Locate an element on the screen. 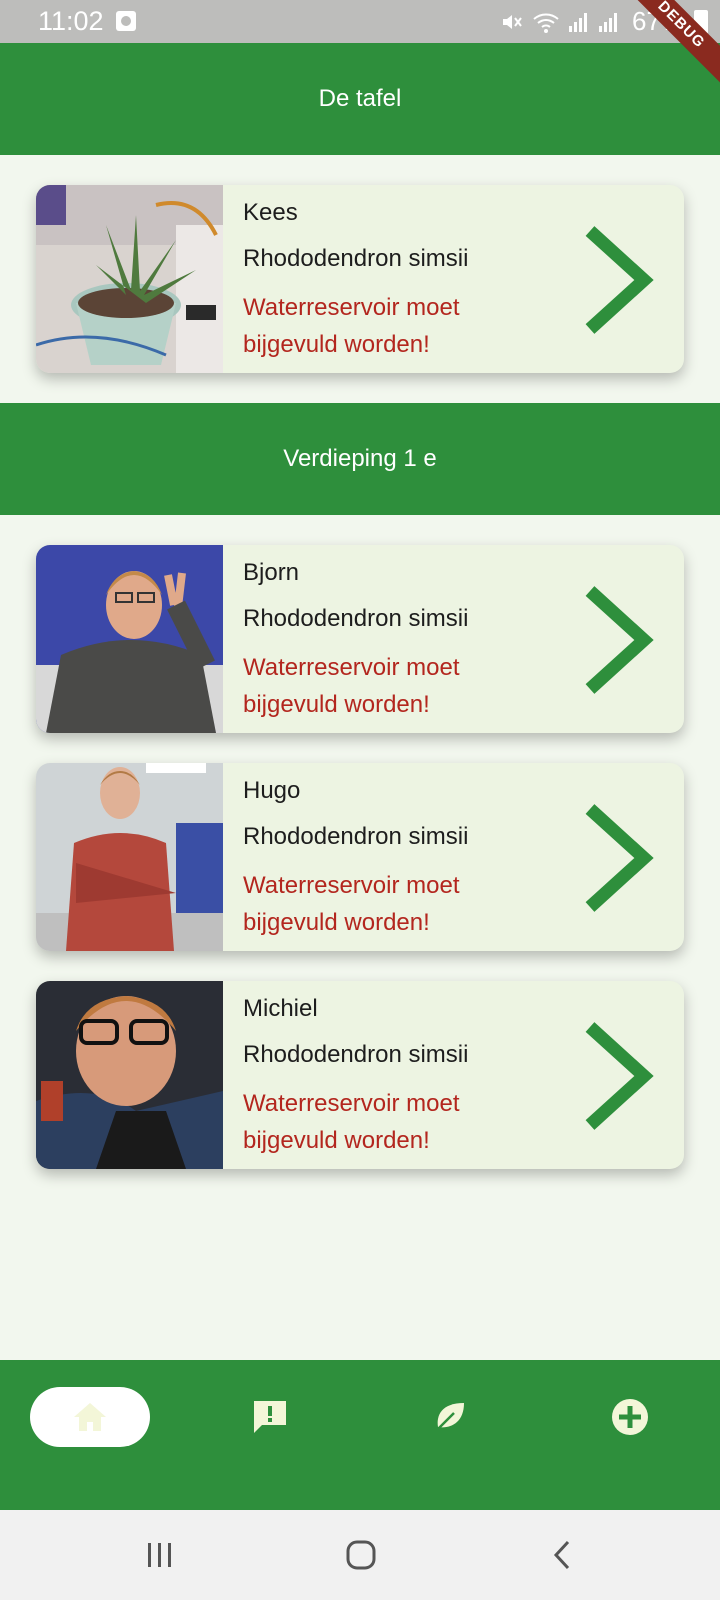 Image resolution: width=720 pixels, height=1600 pixels. nav-add-button is located at coordinates (630, 1417).